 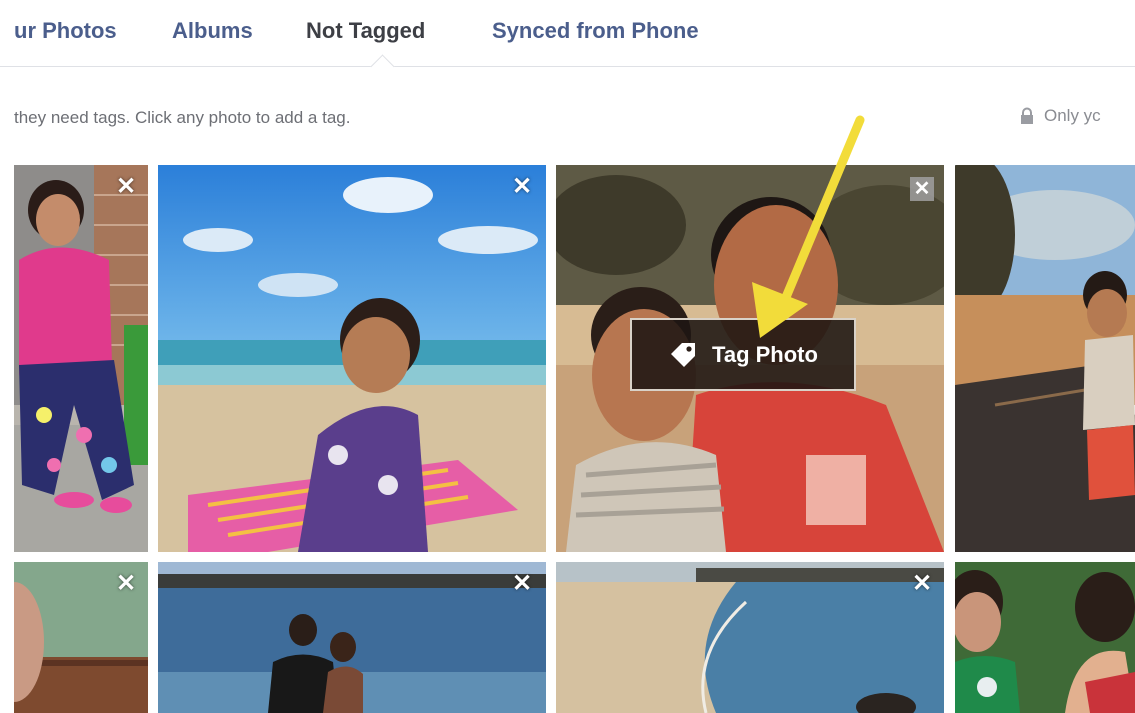 What do you see at coordinates (81, 637) in the screenshot?
I see `photo-row2-1: ✕` at bounding box center [81, 637].